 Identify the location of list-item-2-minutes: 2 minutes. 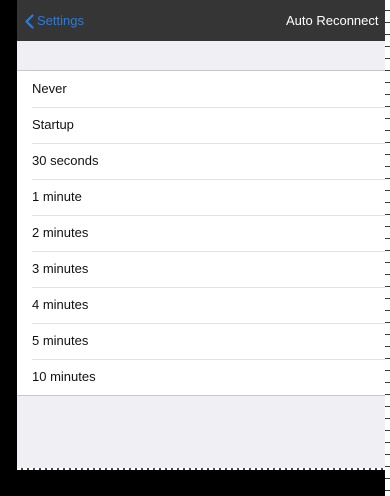
(201, 233).